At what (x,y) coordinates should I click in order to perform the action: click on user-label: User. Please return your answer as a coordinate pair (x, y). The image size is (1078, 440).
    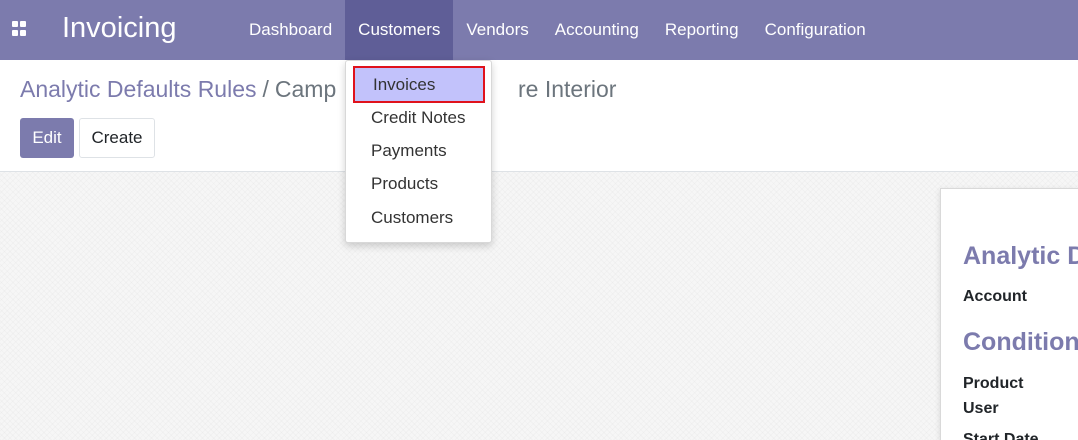
    Looking at the image, I should click on (981, 408).